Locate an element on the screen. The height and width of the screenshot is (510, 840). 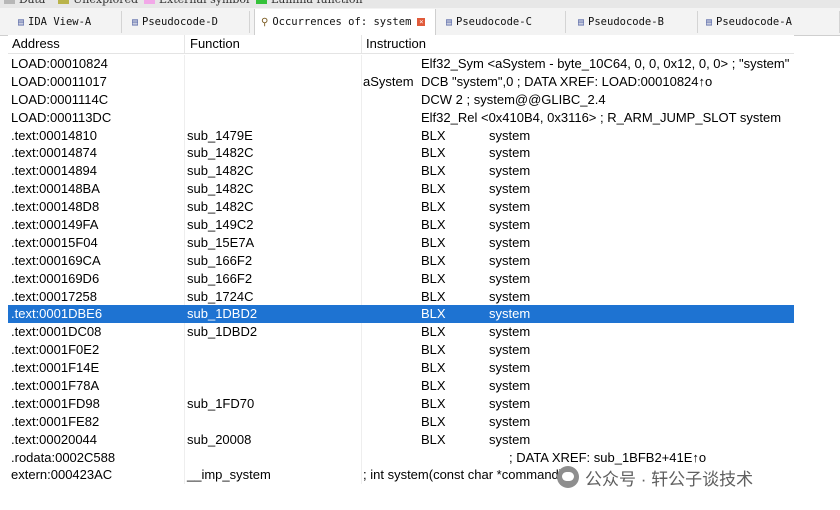
instruction-label: ; int system(const char *command) is located at coordinates (463, 475).